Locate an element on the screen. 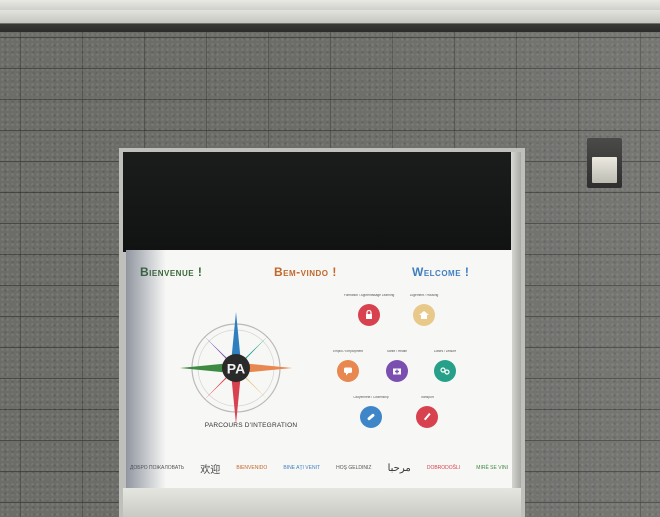 The width and height of the screenshot is (660, 517). compass-logo: PA is located at coordinates (236, 368).